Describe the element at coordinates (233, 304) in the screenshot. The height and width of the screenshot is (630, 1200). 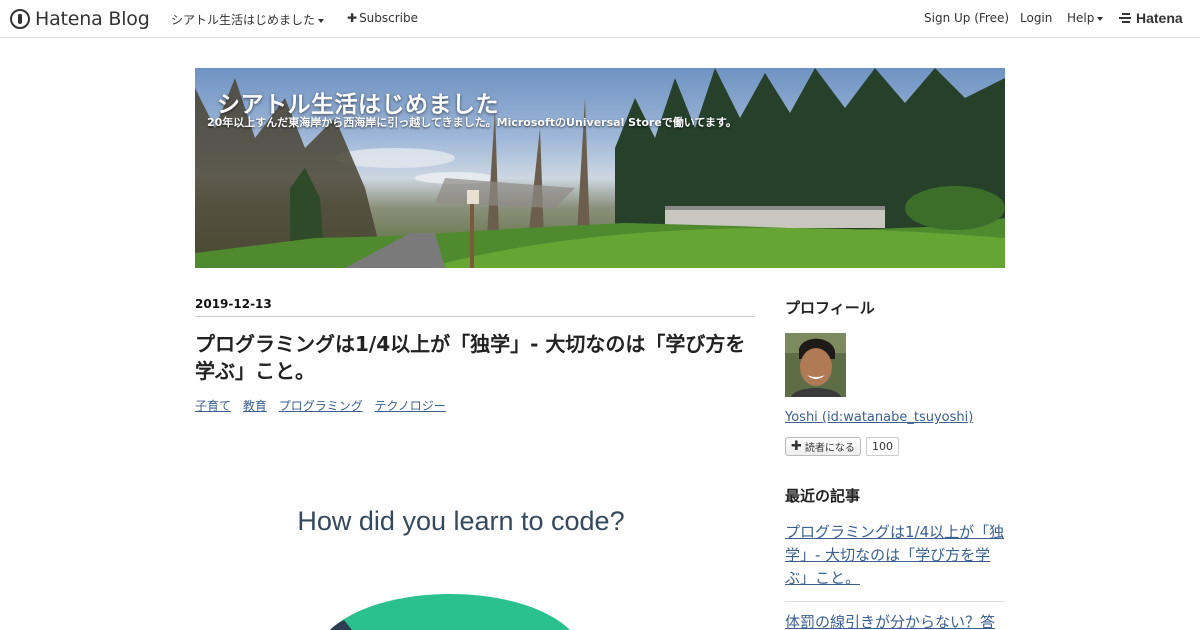
I see `post-date: 2019-12-13` at that location.